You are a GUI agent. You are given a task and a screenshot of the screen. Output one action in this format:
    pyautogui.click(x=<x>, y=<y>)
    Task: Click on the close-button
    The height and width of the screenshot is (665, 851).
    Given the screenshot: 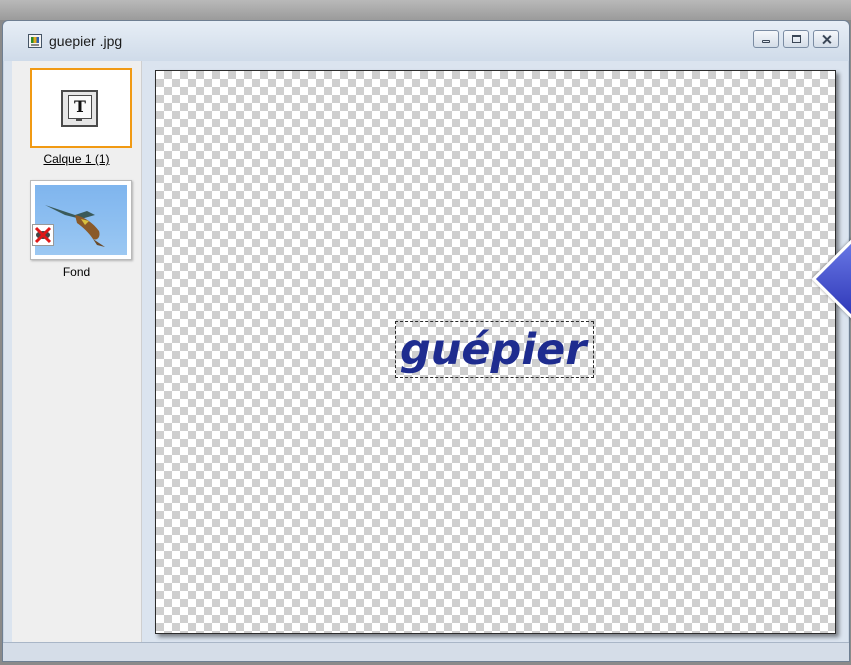 What is the action you would take?
    pyautogui.click(x=826, y=39)
    